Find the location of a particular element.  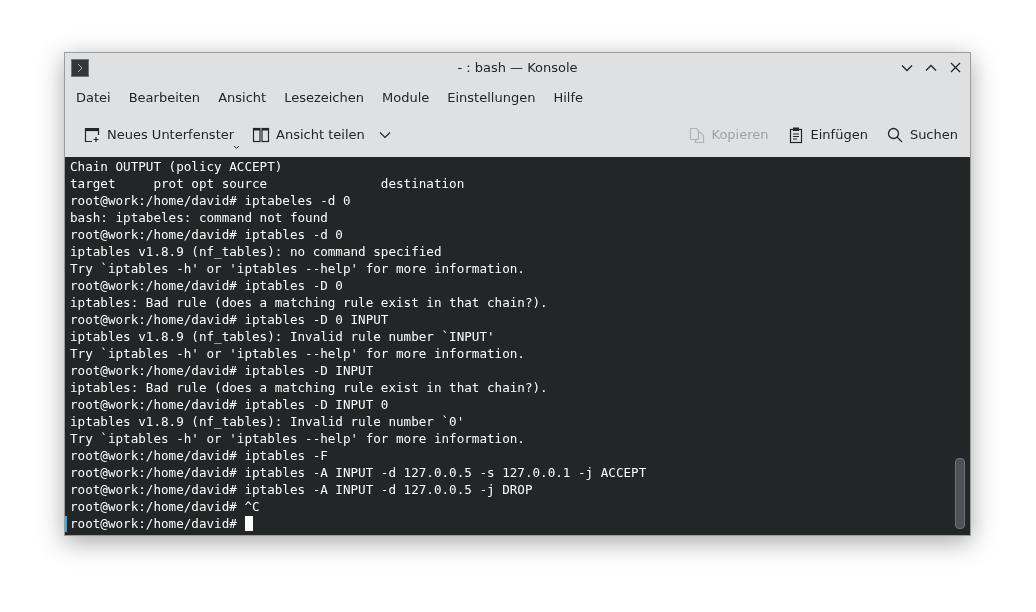

close-button is located at coordinates (955, 67).